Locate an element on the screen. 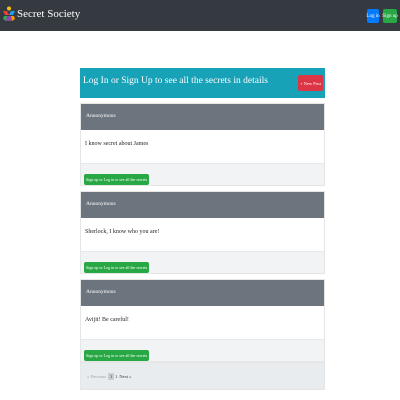 This screenshot has width=400, height=400. brand-link: Secret Society is located at coordinates (41, 14).